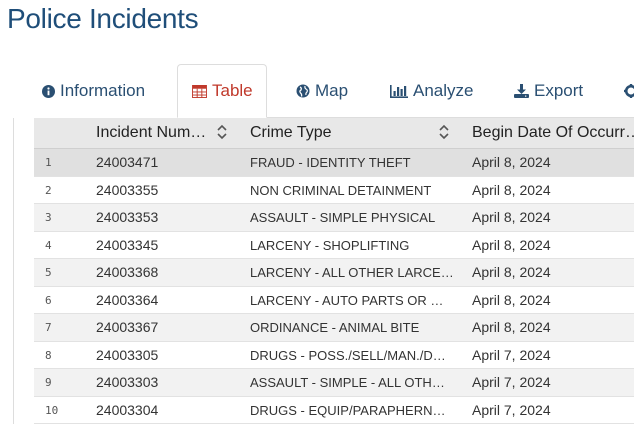 This screenshot has height=424, width=634. I want to click on row-number: 2, so click(48, 190).